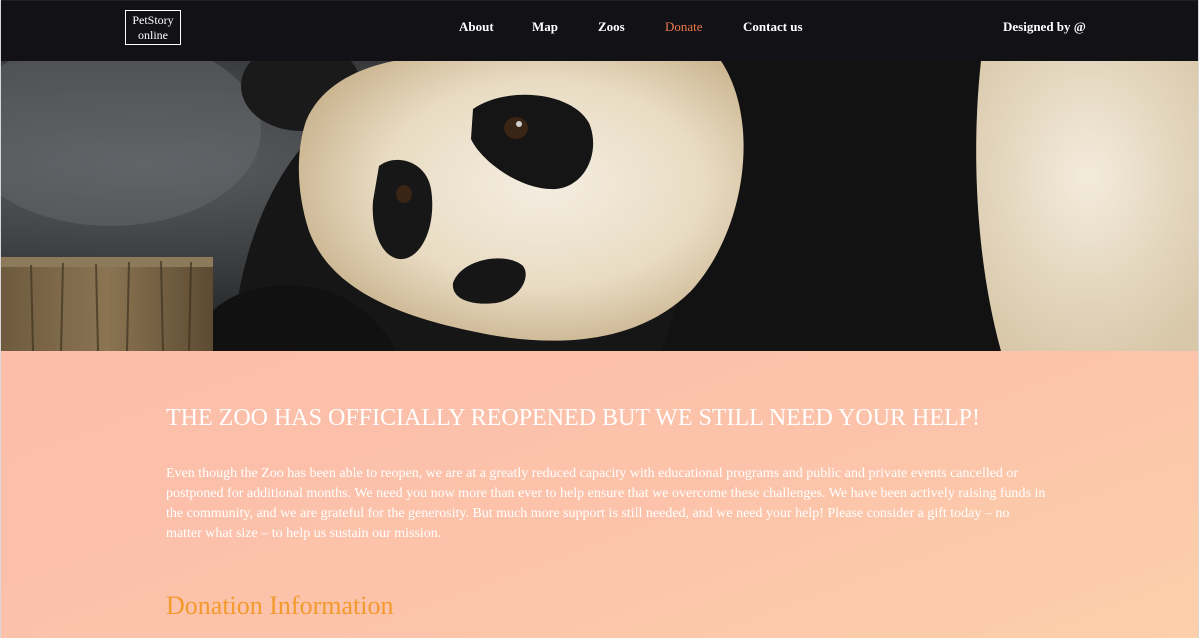 The width and height of the screenshot is (1199, 638). I want to click on donation-info-heading: Donation Information, so click(280, 605).